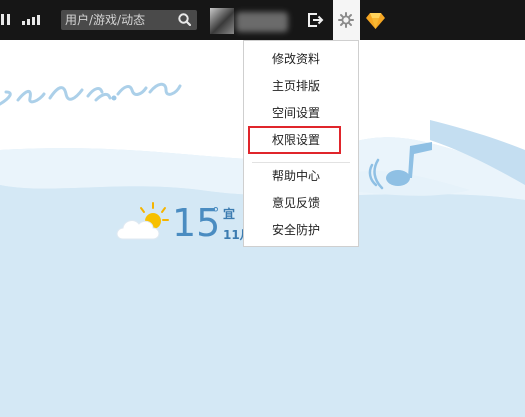  Describe the element at coordinates (375, 20) in the screenshot. I see `diamond-vip-icon` at that location.